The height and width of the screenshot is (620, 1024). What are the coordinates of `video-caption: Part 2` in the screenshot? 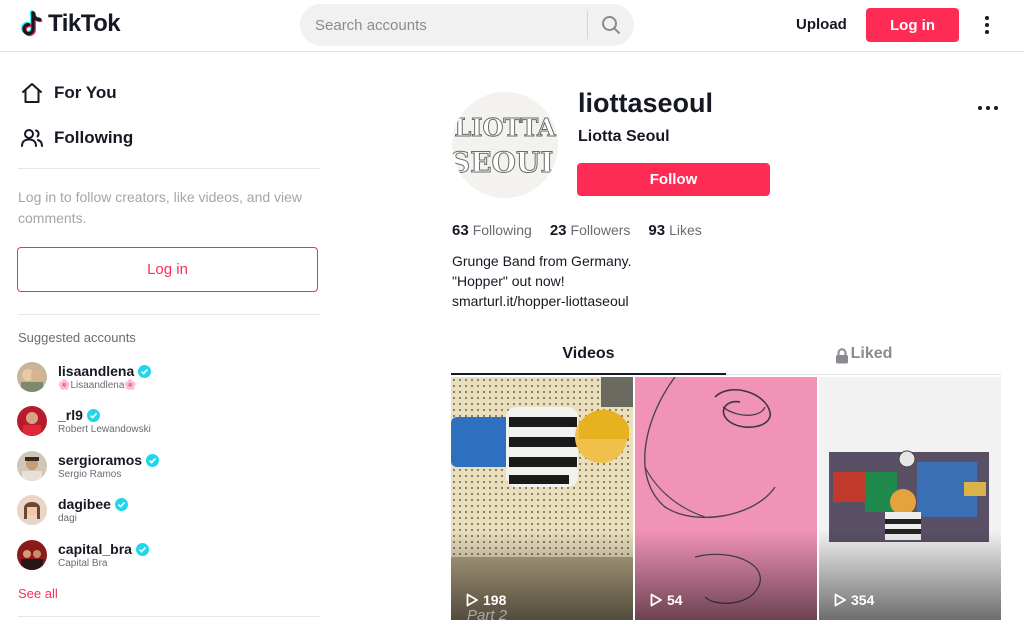 It's located at (487, 613).